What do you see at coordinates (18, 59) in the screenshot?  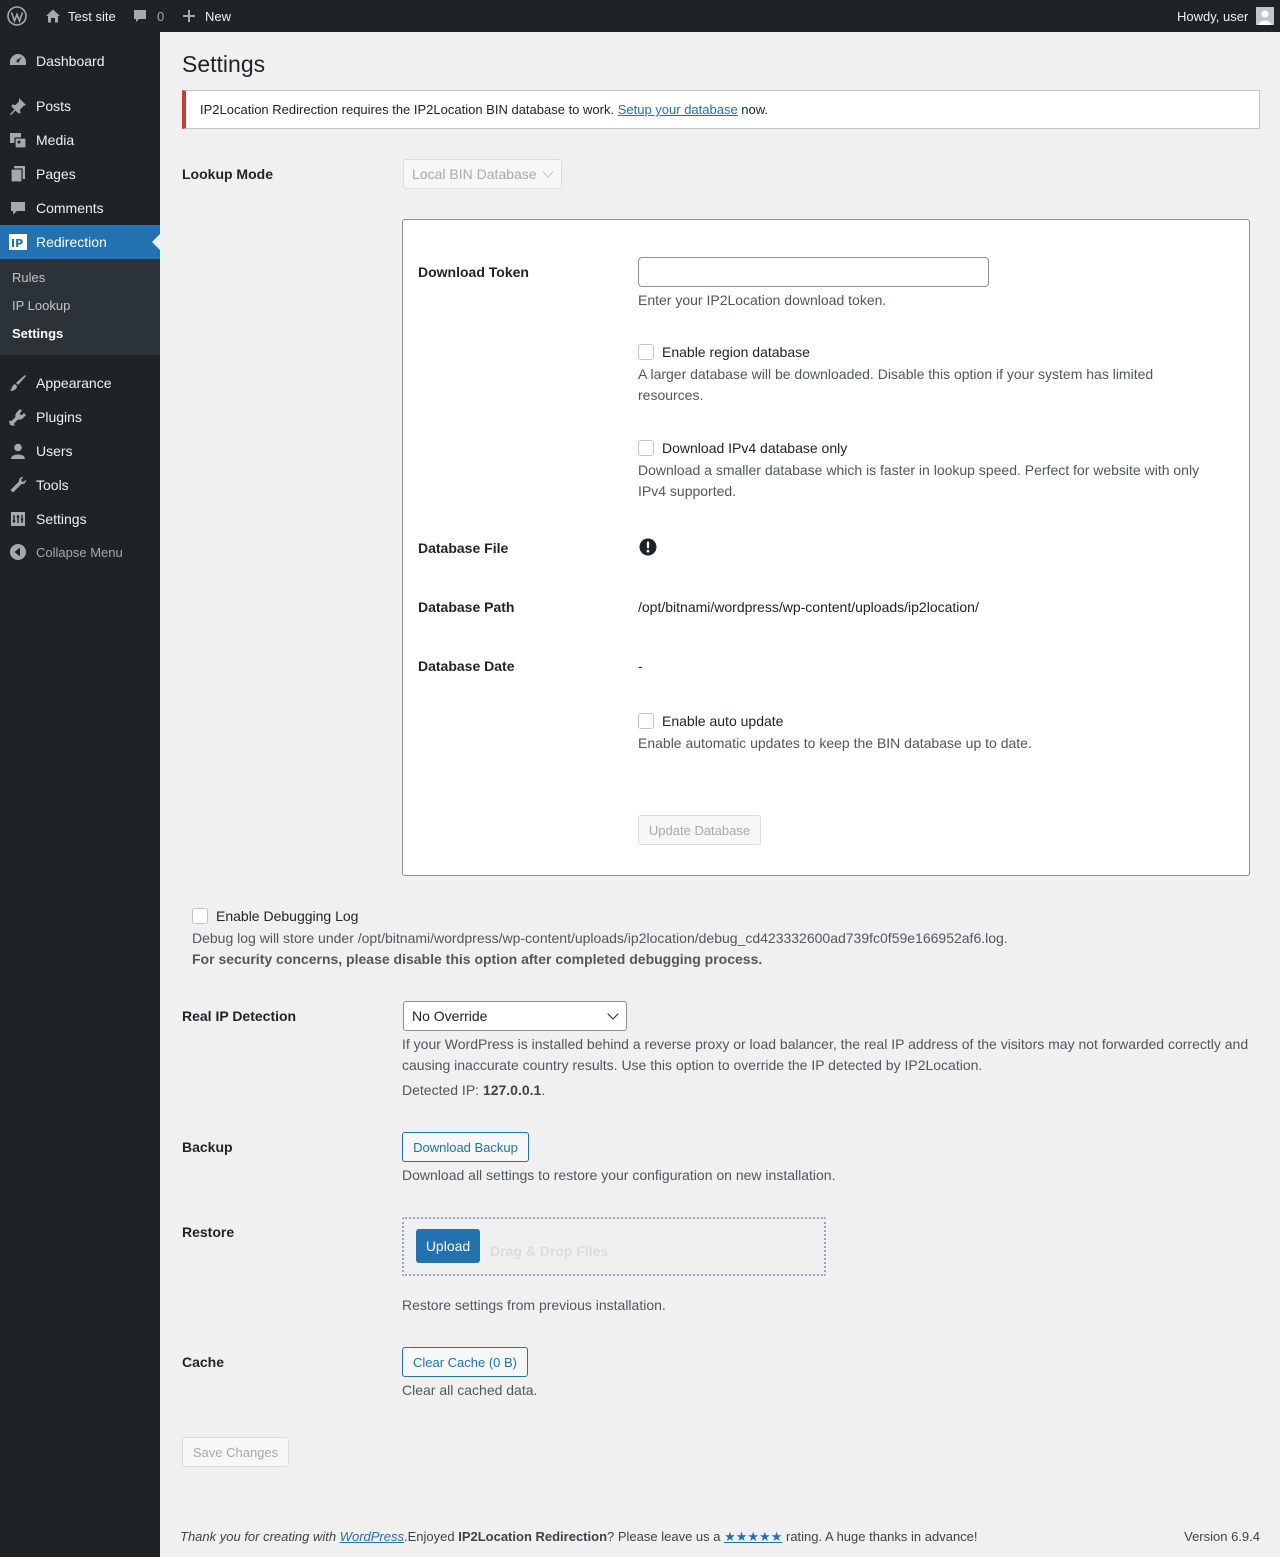 I see `dashboard-icon` at bounding box center [18, 59].